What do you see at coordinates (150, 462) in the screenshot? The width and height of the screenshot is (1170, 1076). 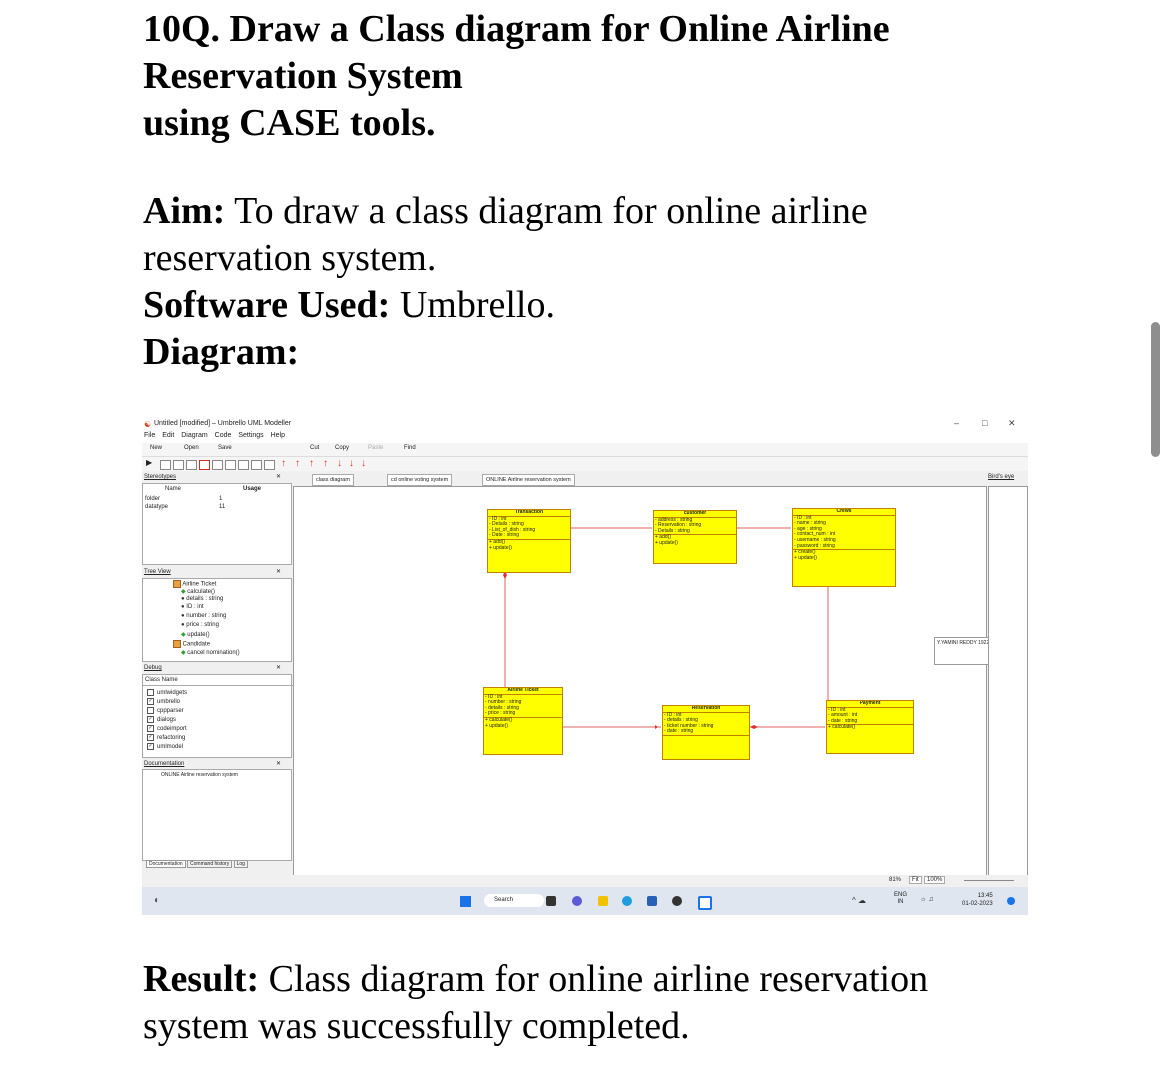 I see `select-arrow-icon: ▶` at bounding box center [150, 462].